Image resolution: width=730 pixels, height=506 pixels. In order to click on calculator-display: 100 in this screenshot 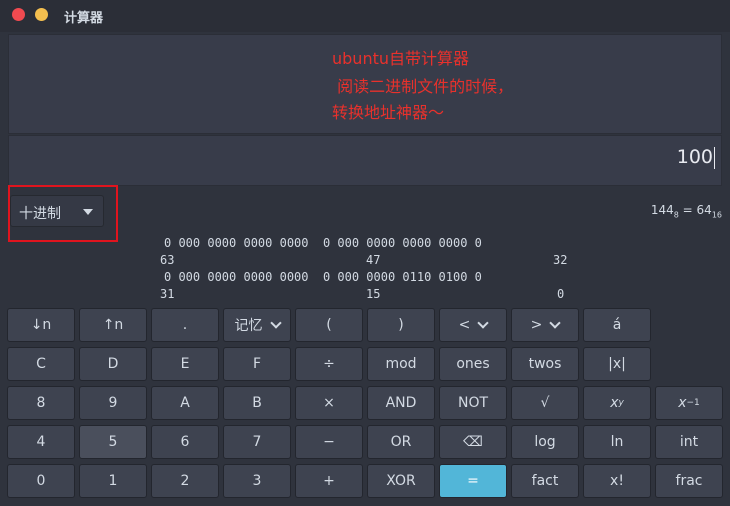, I will do `click(365, 160)`.